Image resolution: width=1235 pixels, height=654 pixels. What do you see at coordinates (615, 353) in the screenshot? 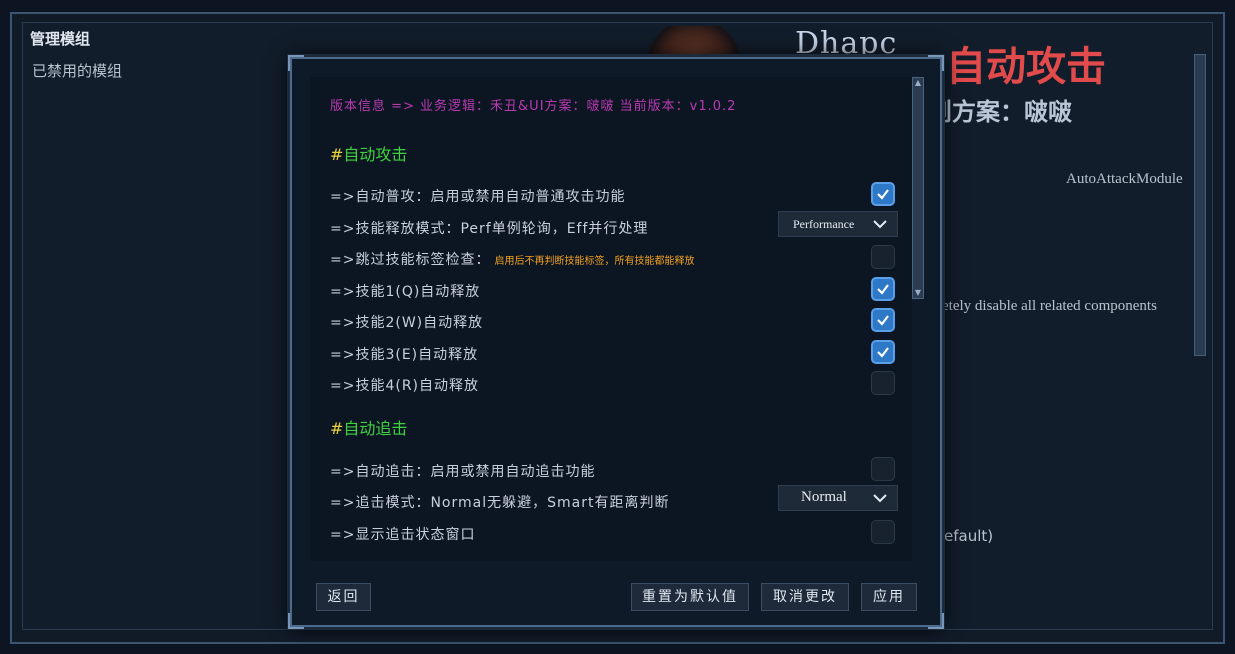
I see `setting-row-skill-e: =>技能3(E)自动释放` at bounding box center [615, 353].